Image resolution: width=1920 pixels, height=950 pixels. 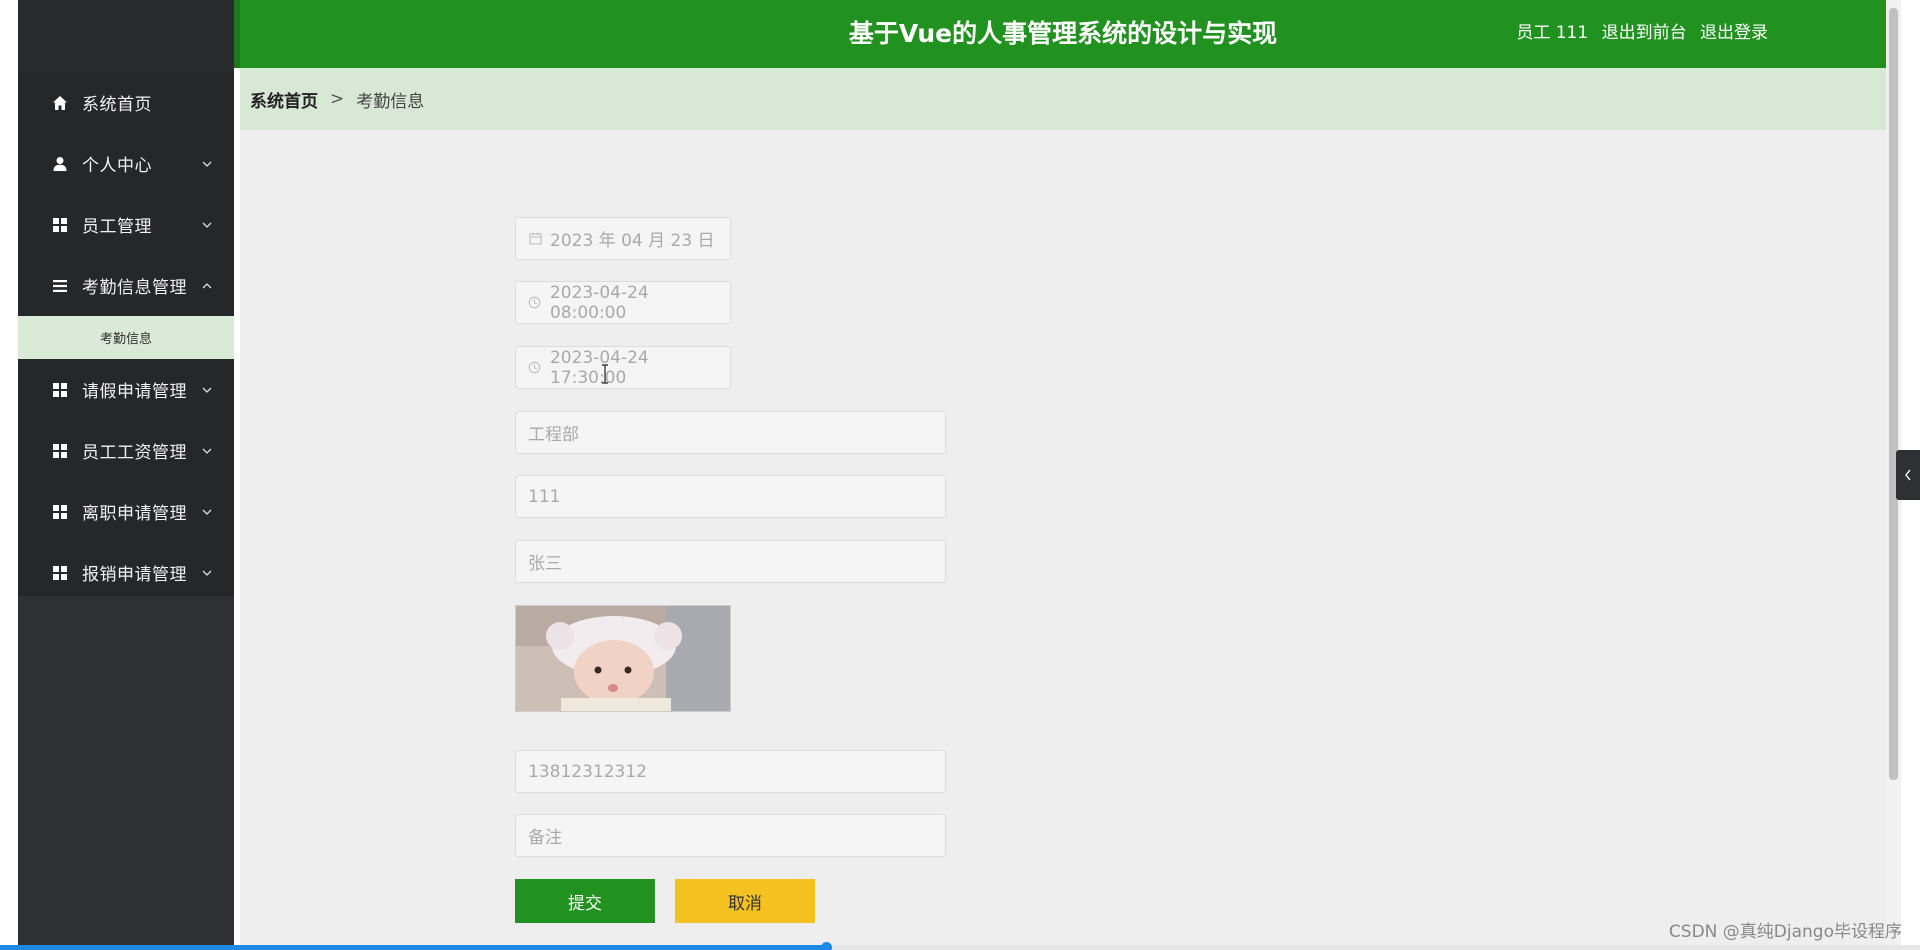 What do you see at coordinates (599, 302) in the screenshot?
I see `start-time-value: 2023-04-24 08:00:00` at bounding box center [599, 302].